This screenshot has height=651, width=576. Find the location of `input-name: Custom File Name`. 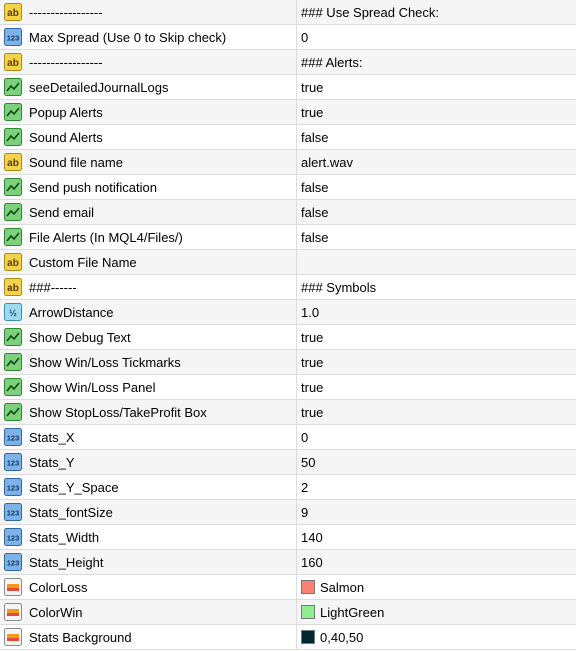

input-name: Custom File Name is located at coordinates (83, 262).